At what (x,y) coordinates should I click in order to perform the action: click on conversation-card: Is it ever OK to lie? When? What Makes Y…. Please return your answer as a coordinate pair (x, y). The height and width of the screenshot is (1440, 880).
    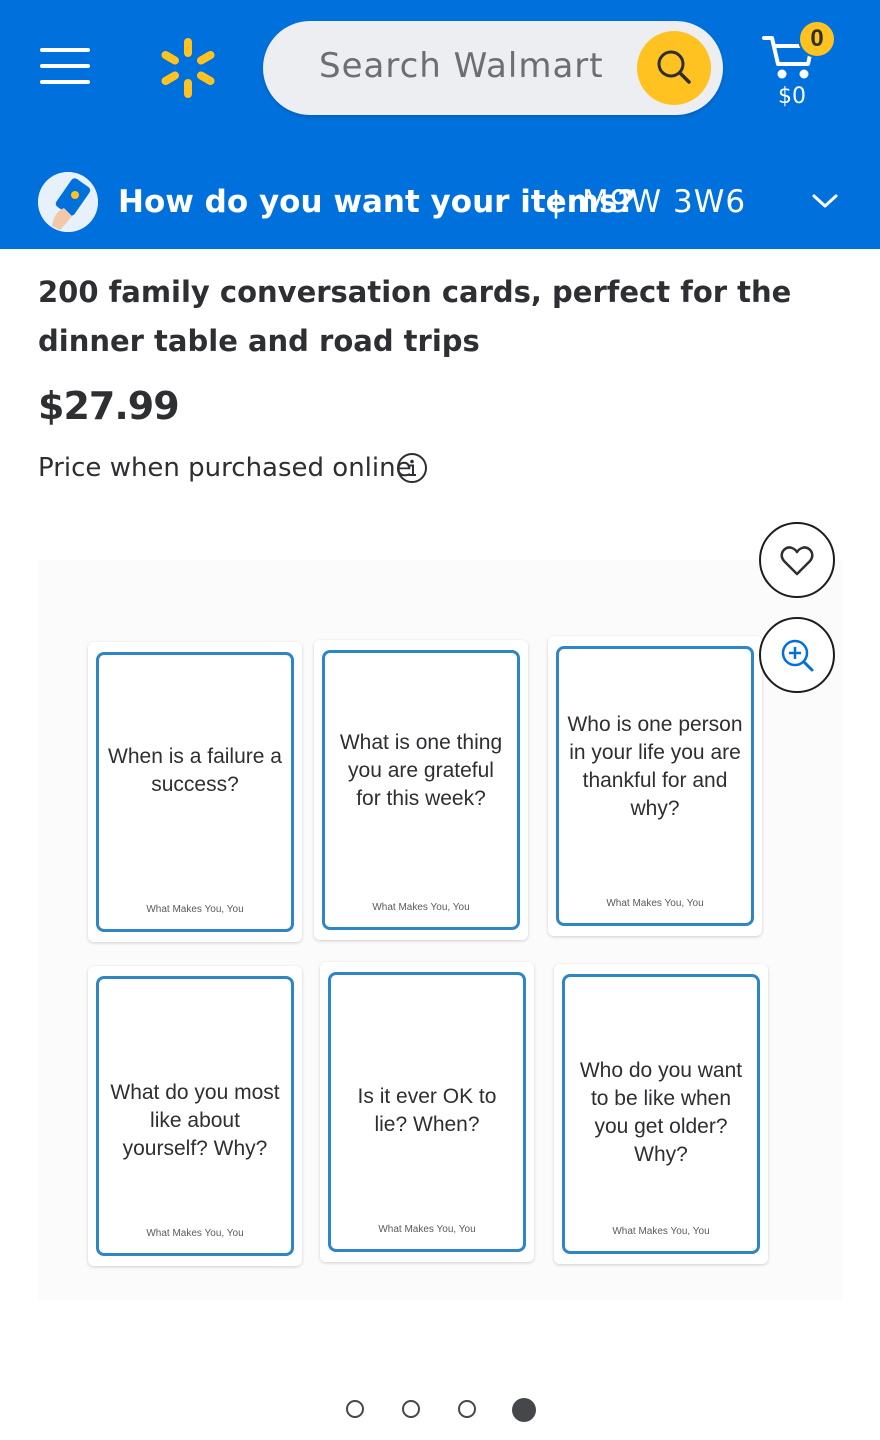
    Looking at the image, I should click on (427, 1112).